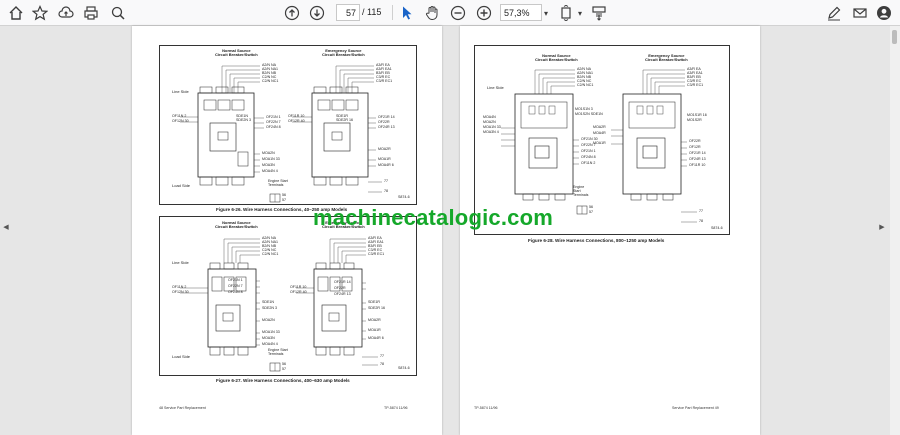 The width and height of the screenshot is (900, 435). What do you see at coordinates (695, 147) in the screenshot?
I see `wire-label: OF12R` at bounding box center [695, 147].